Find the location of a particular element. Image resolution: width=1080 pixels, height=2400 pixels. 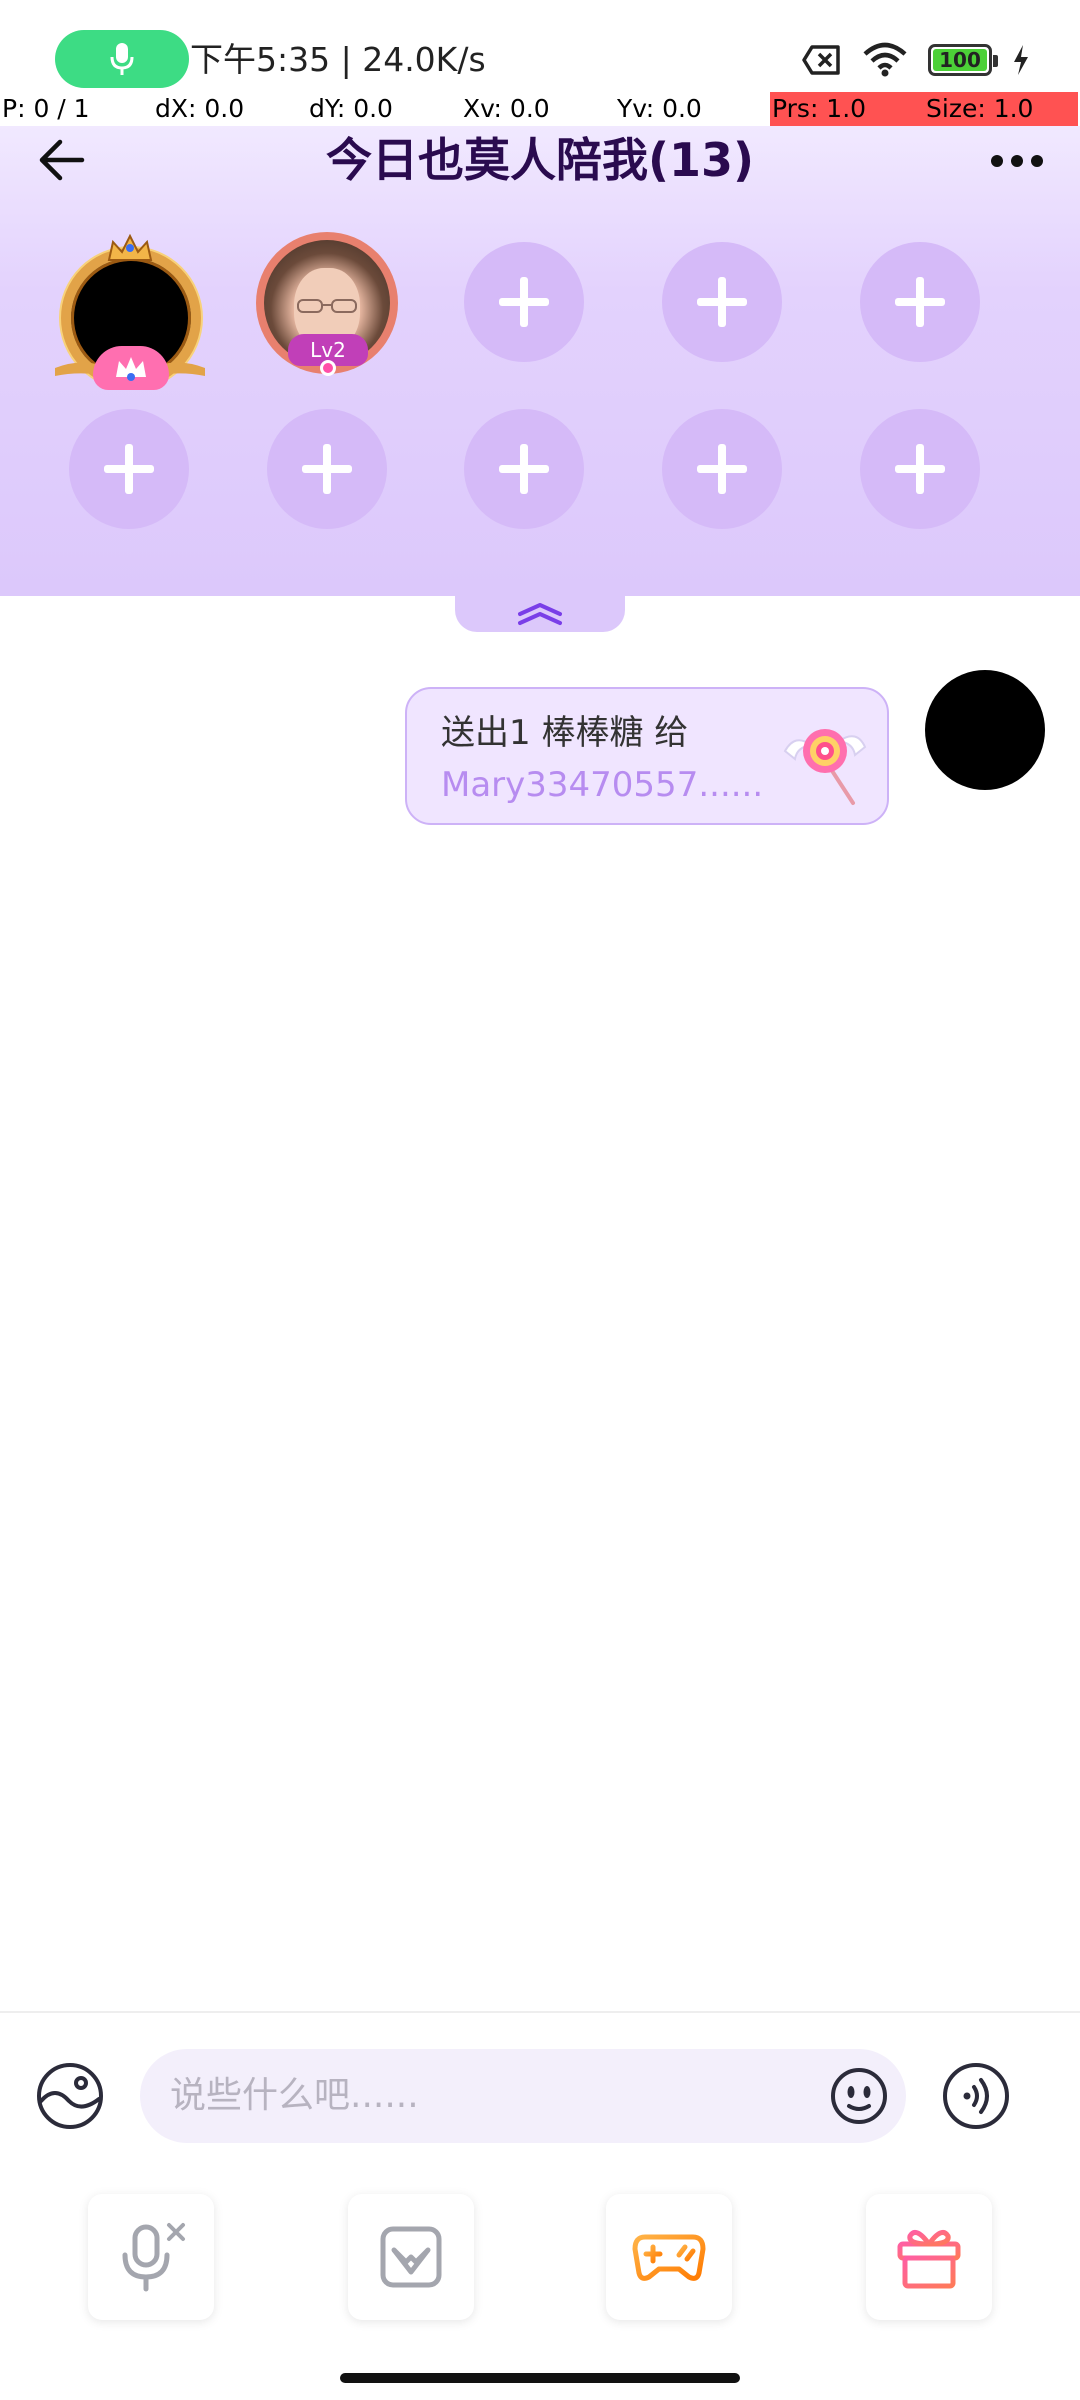

debug-size: Size: 1.0 is located at coordinates (1000, 109).